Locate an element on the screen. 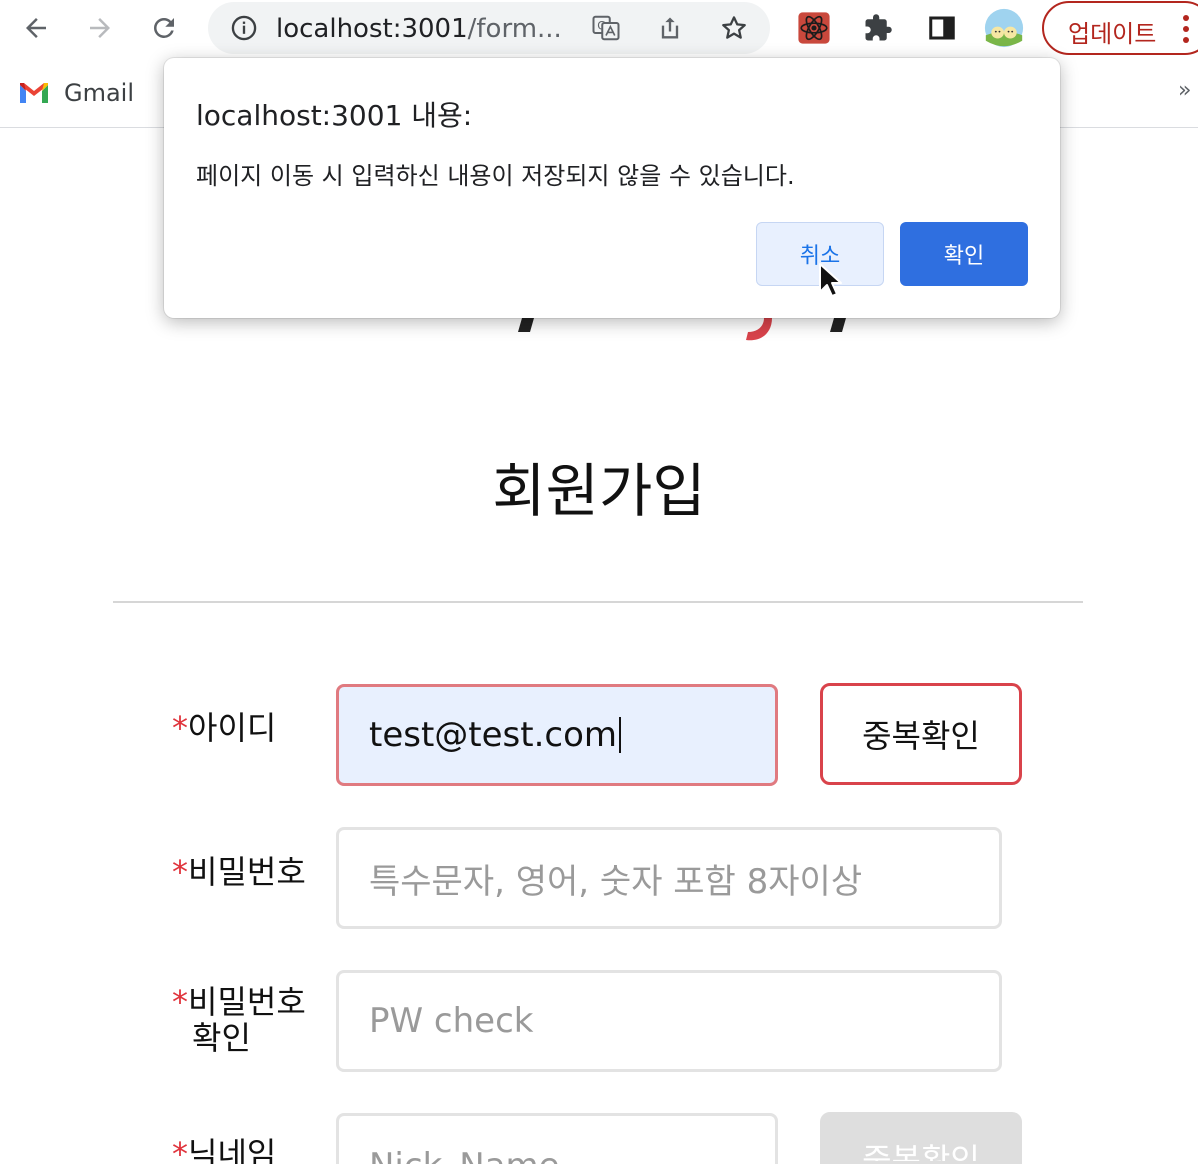  bookmarks-overflow-icon: » is located at coordinates (1184, 90).